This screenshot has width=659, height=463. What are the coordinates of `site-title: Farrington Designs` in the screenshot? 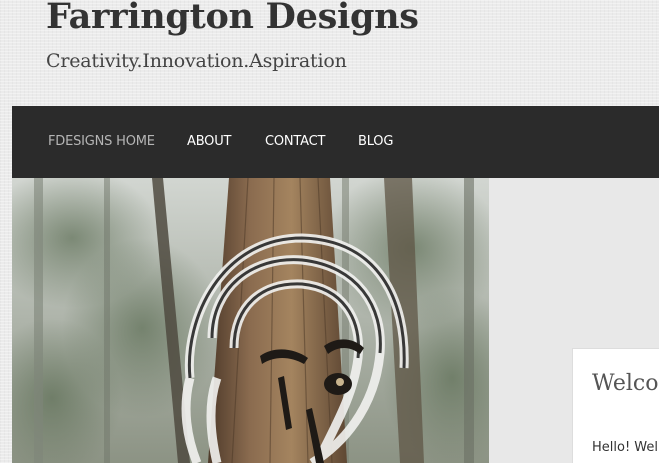 It's located at (232, 20).